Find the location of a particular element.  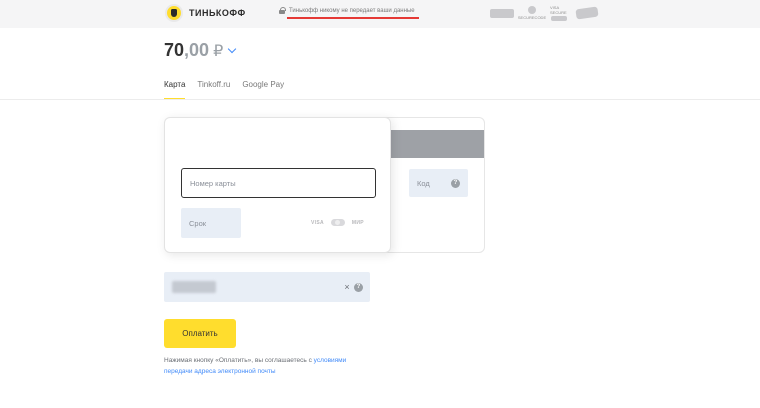

cvc-field: Код ? is located at coordinates (438, 183).